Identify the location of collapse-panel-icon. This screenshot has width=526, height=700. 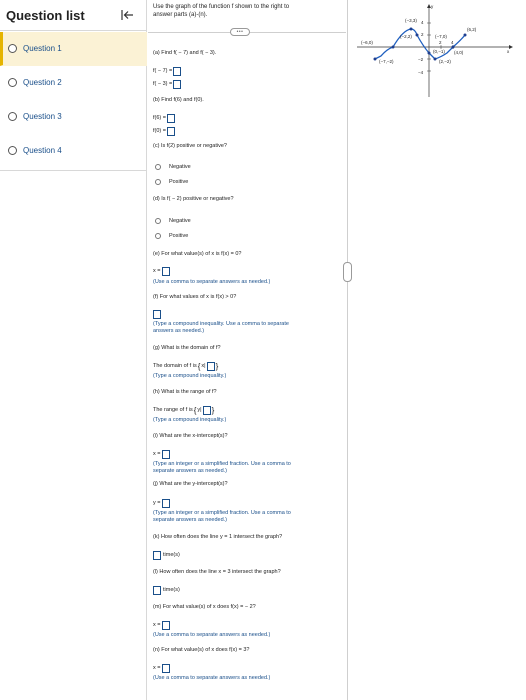
(128, 15).